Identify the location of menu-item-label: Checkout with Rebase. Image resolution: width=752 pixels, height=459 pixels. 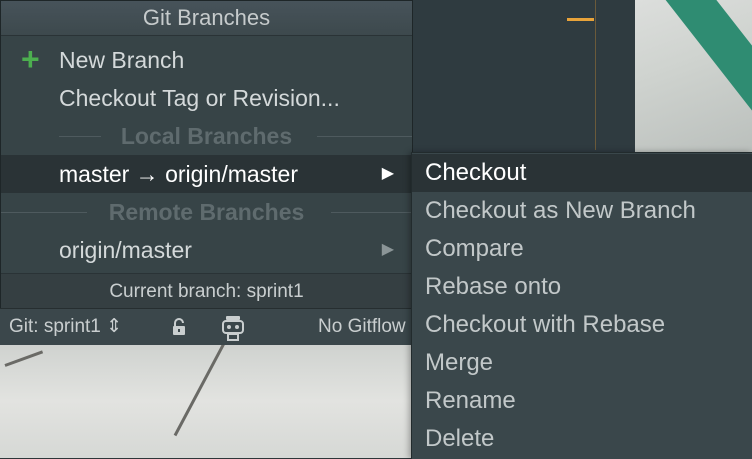
(545, 324).